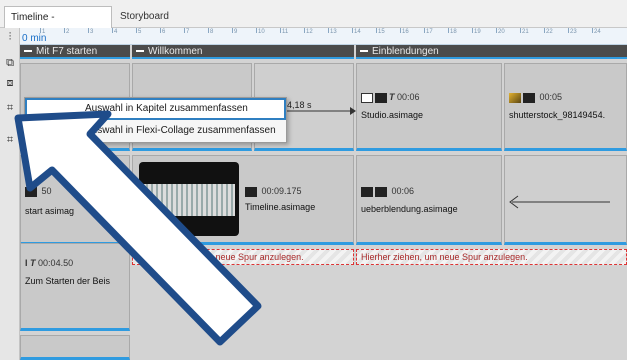 The height and width of the screenshot is (360, 627). What do you see at coordinates (309, 32) in the screenshot?
I see `ruler-tick-label: 12` at bounding box center [309, 32].